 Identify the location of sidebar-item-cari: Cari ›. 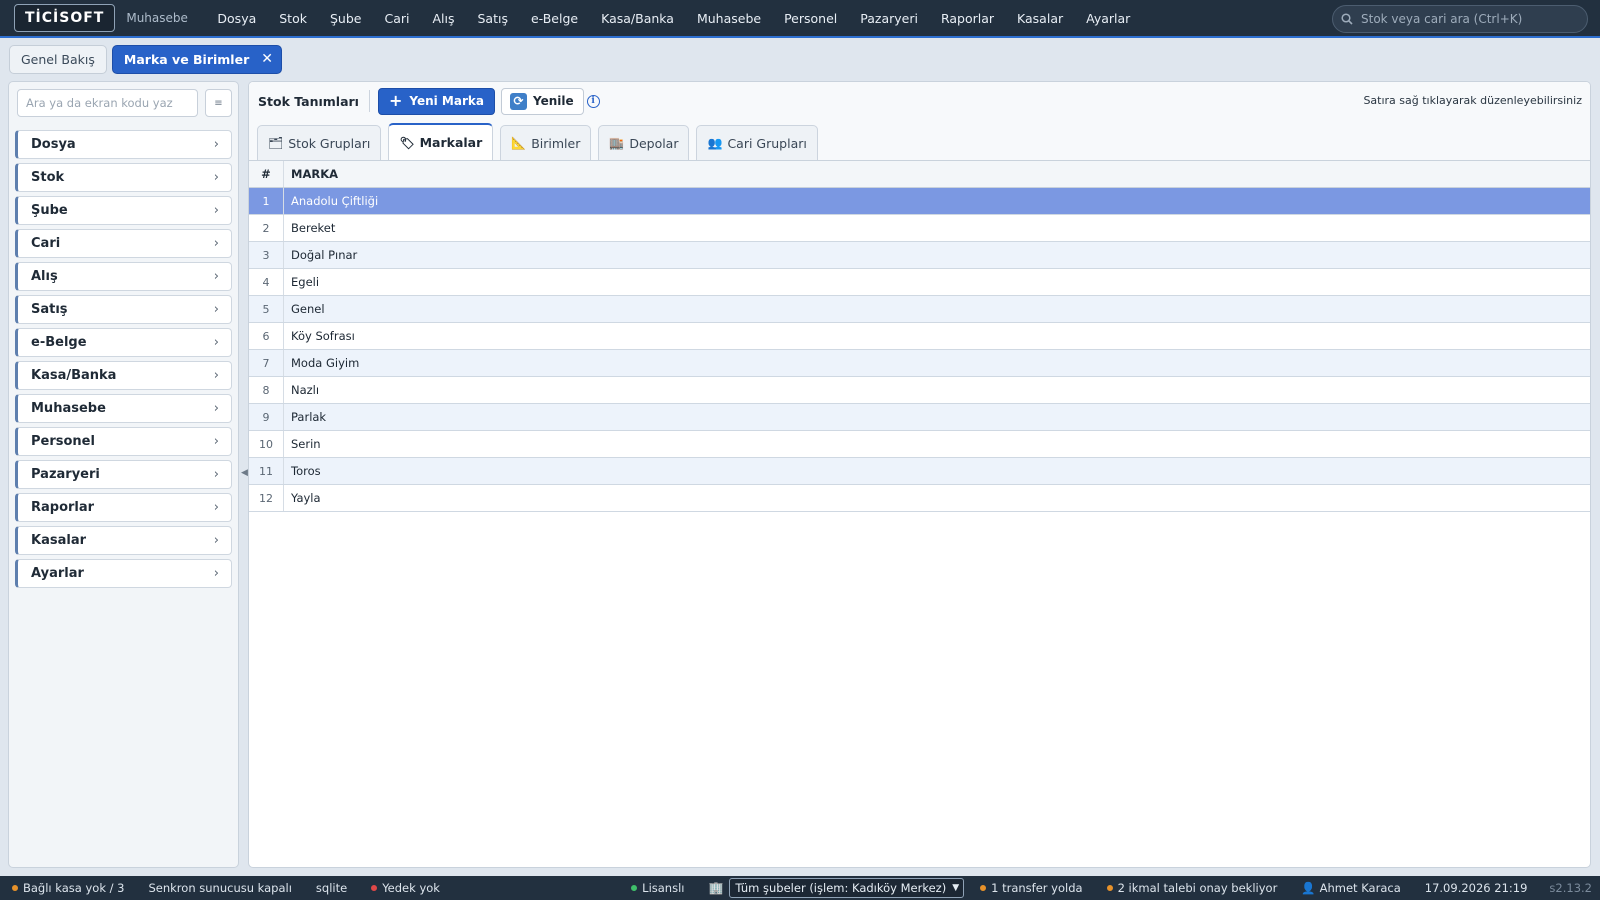
(123, 243).